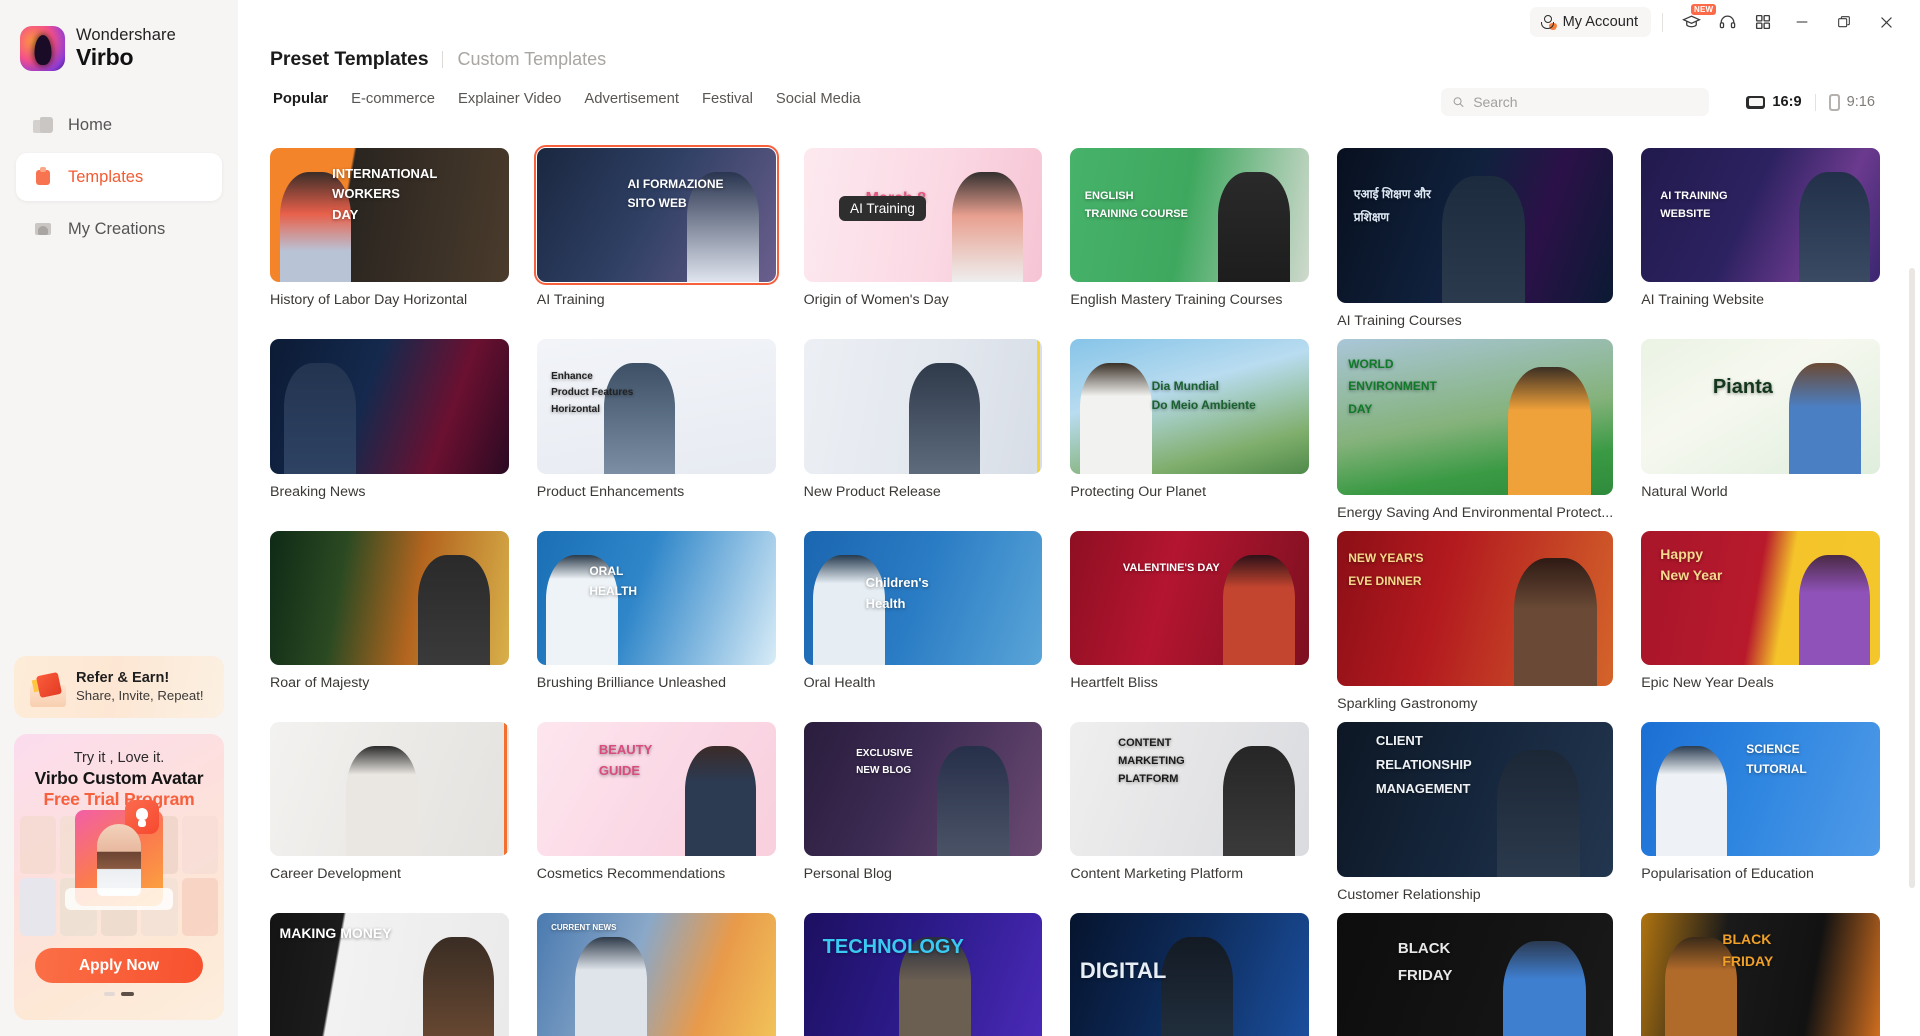 This screenshot has width=1920, height=1036. What do you see at coordinates (1423, 764) in the screenshot?
I see `thumbnail-overlay-text: RELATIONSHIP` at bounding box center [1423, 764].